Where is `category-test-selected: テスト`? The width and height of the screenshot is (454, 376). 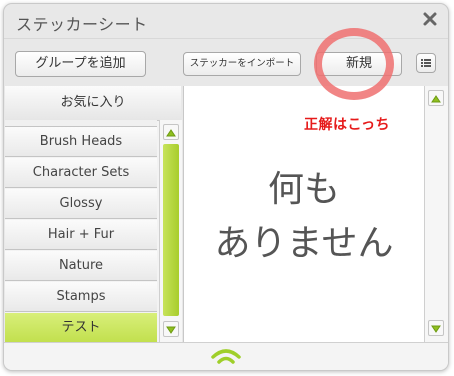
category-test-selected: テスト is located at coordinates (81, 327).